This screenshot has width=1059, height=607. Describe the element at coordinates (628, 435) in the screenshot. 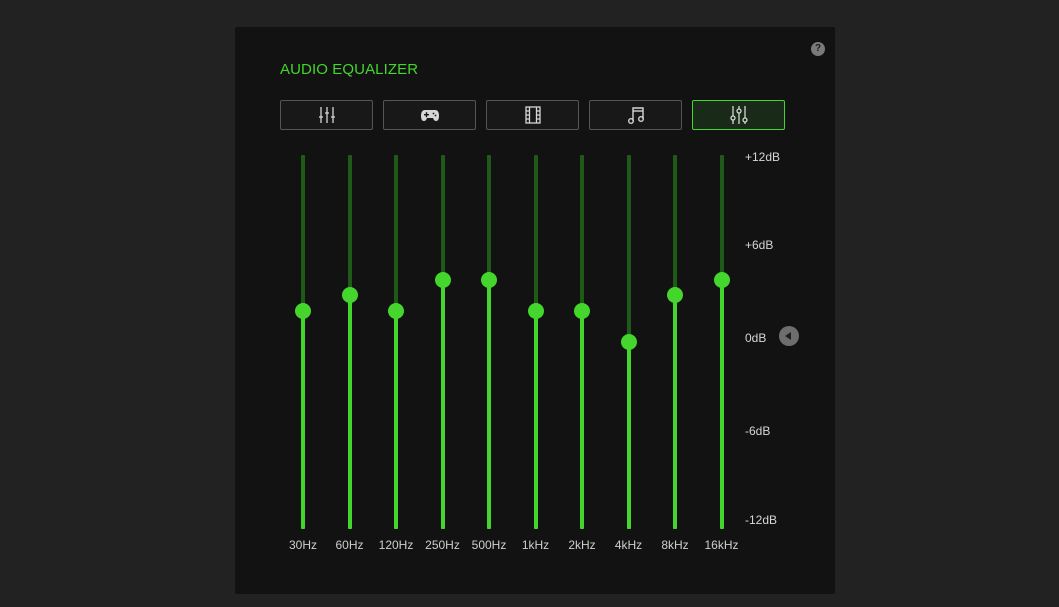

I see `slider-fill-4kHz` at that location.